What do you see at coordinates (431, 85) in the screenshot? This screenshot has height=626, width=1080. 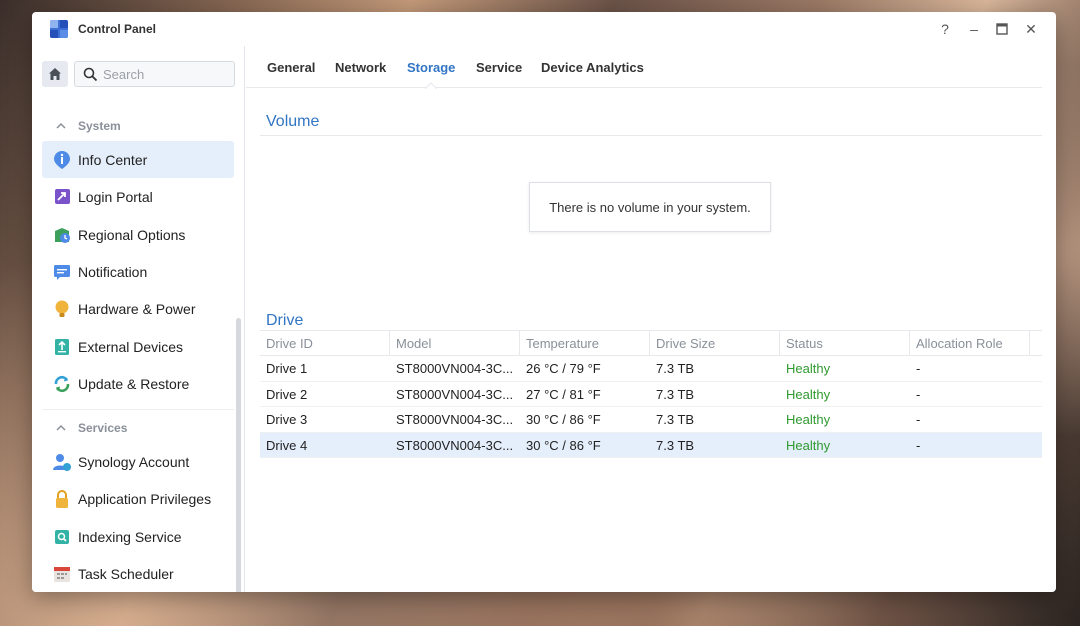 I see `active-tab-indicator` at bounding box center [431, 85].